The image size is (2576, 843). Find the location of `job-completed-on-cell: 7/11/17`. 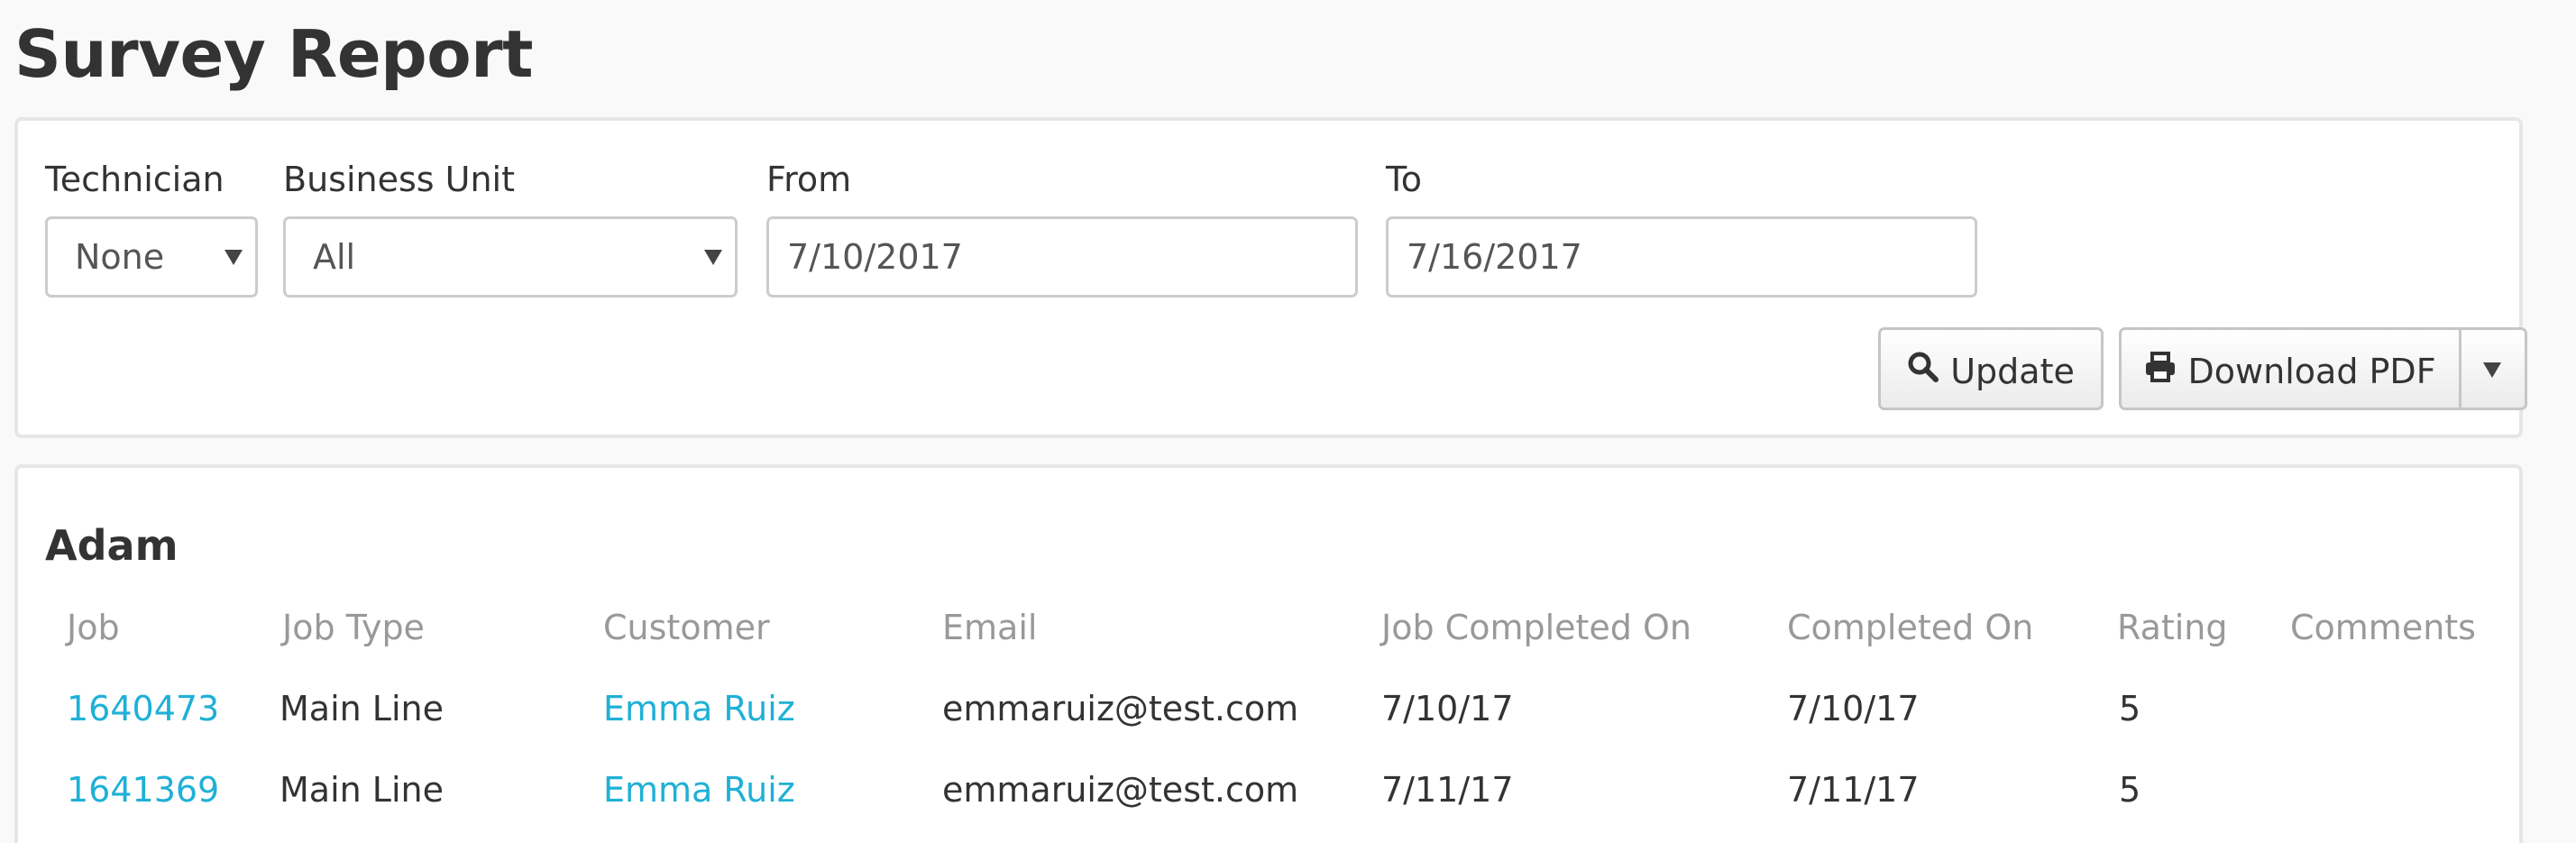

job-completed-on-cell: 7/11/17 is located at coordinates (1447, 790).